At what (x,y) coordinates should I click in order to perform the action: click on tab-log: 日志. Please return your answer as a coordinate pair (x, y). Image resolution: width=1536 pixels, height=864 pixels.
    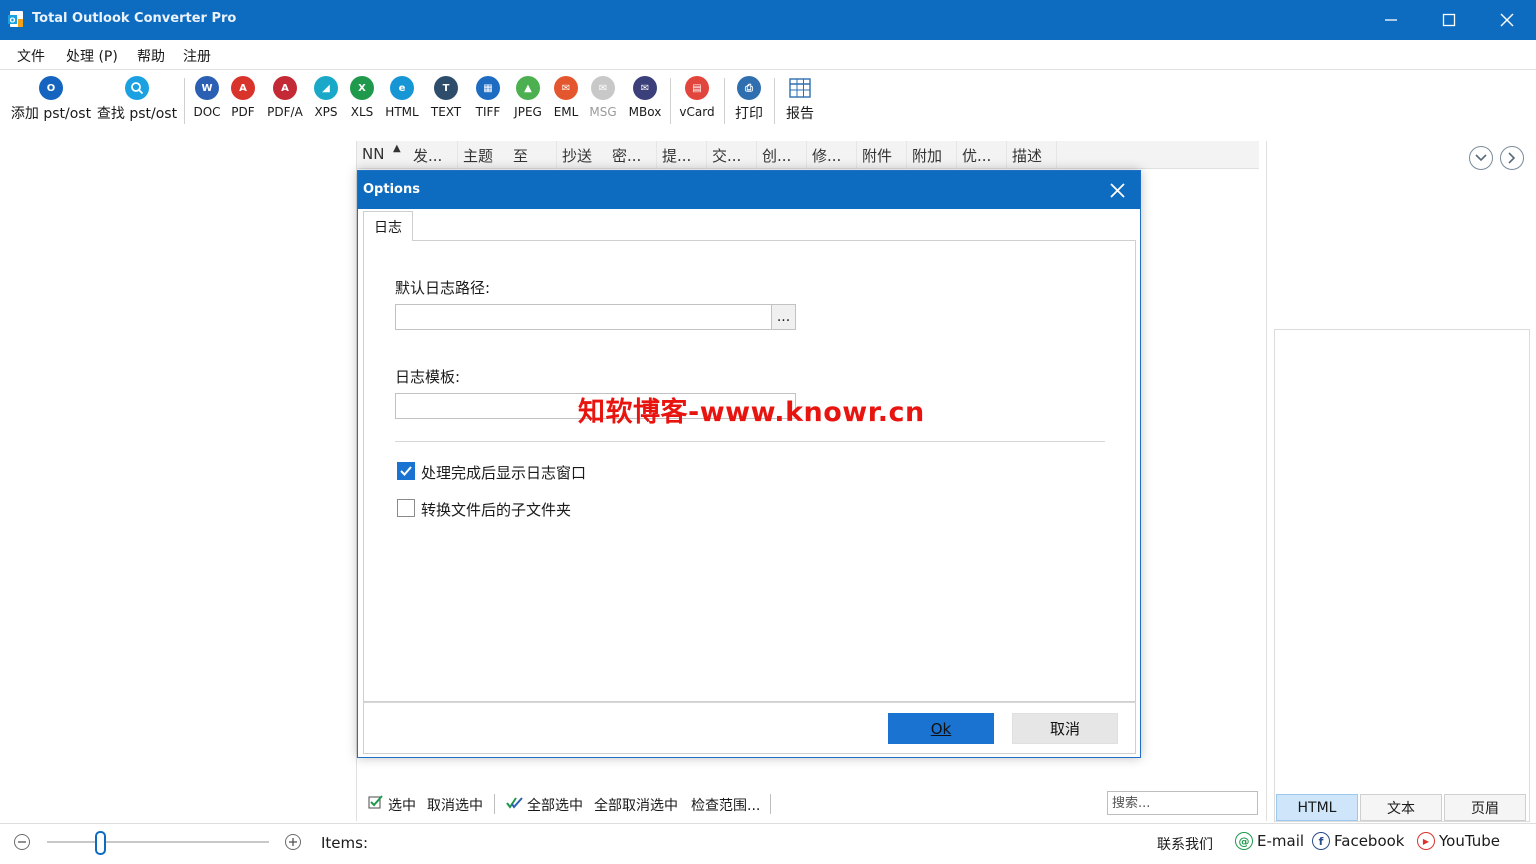
    Looking at the image, I should click on (388, 226).